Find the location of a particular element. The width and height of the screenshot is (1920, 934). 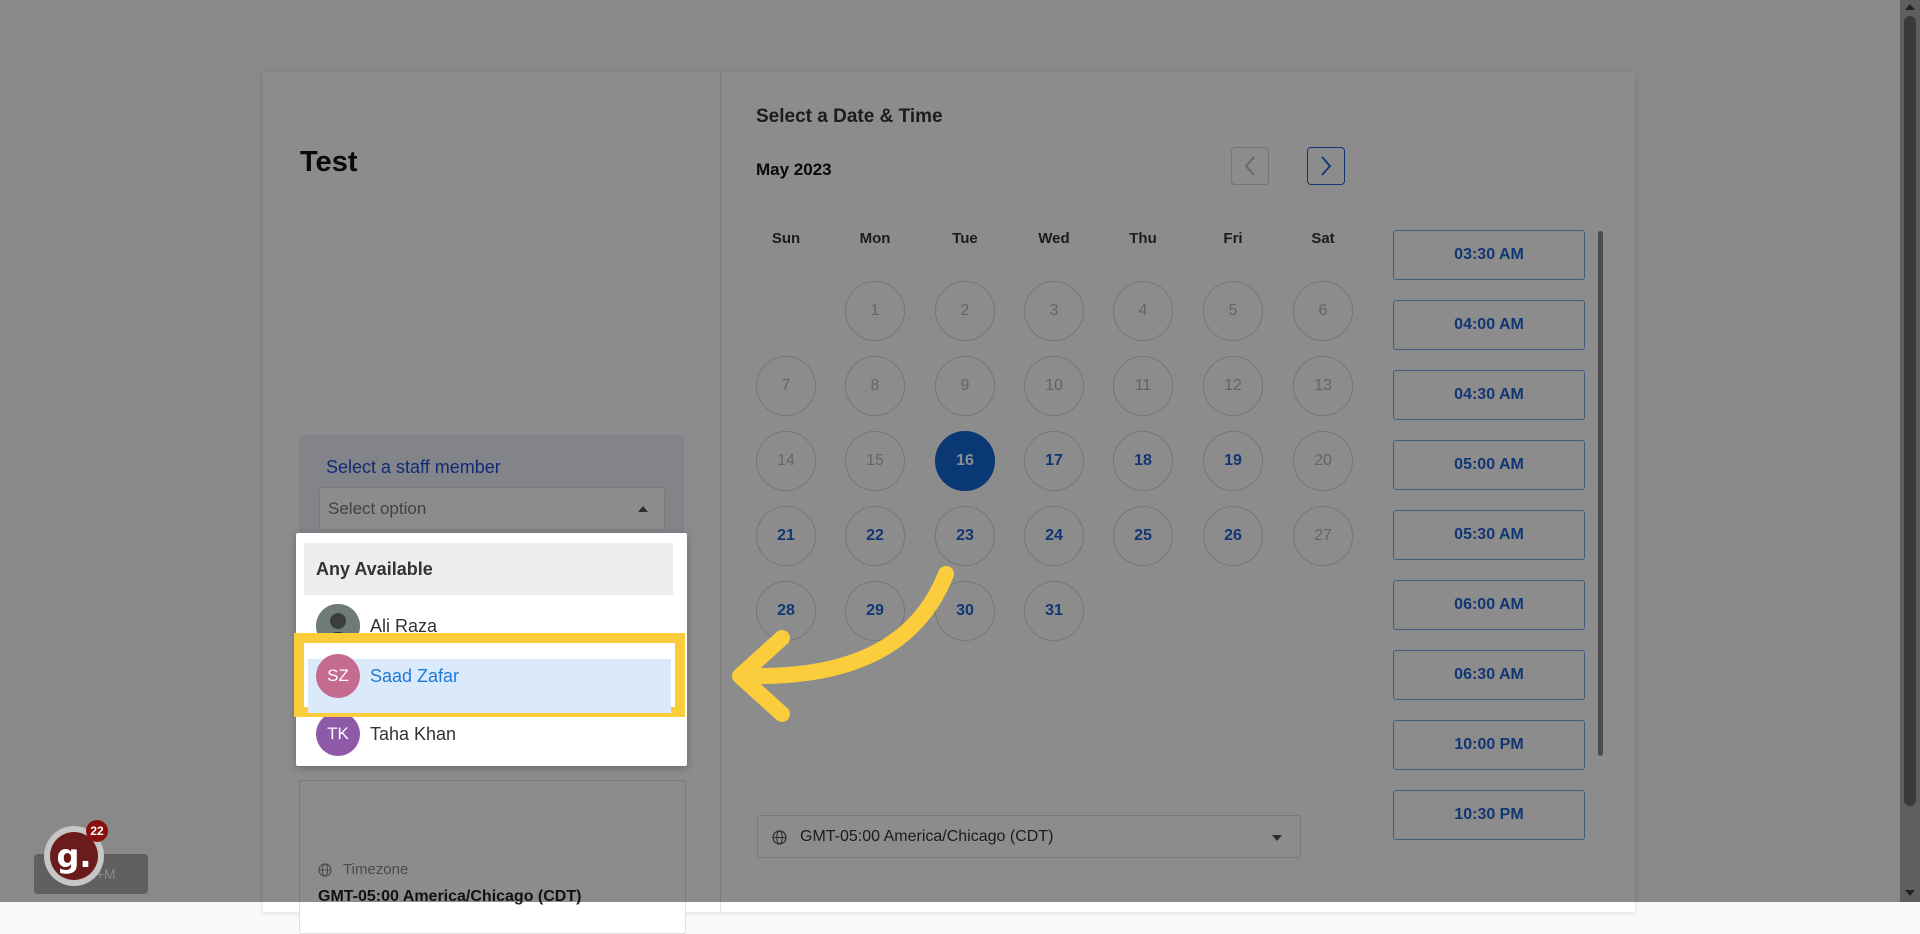

scroll-down-icon is located at coordinates (1910, 893).